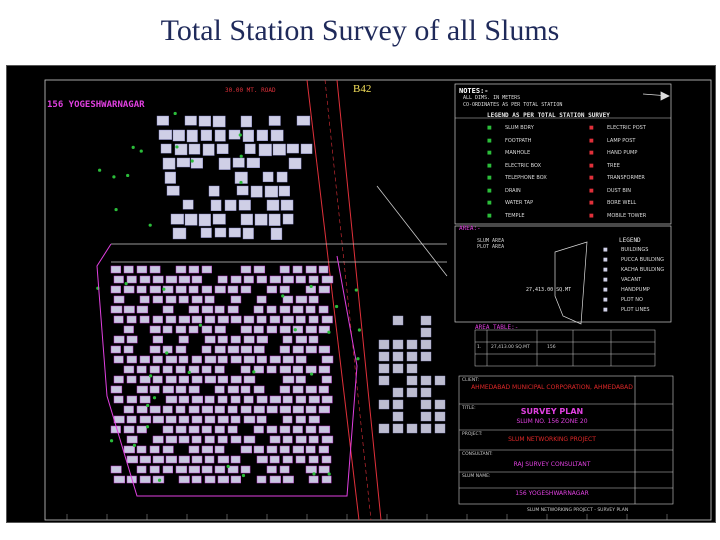 The image size is (720, 540). What do you see at coordinates (631, 280) in the screenshot?
I see `legend-item: VACANT` at bounding box center [631, 280].